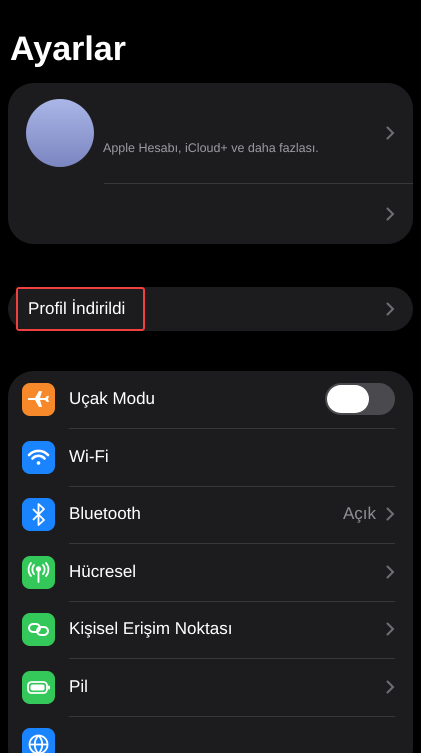 This screenshot has width=421, height=753. Describe the element at coordinates (360, 399) in the screenshot. I see `toggle-switch` at that location.